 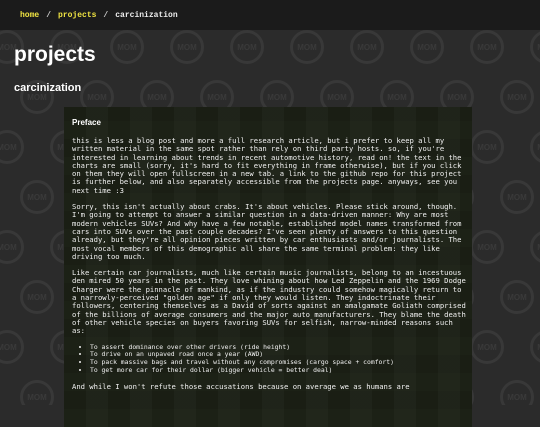 I want to click on breadcrumb-projects-link: projects, so click(x=77, y=15).